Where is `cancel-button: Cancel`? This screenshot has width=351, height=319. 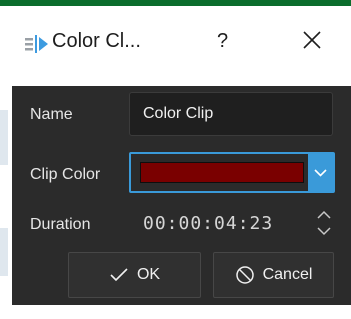 cancel-button: Cancel is located at coordinates (273, 275).